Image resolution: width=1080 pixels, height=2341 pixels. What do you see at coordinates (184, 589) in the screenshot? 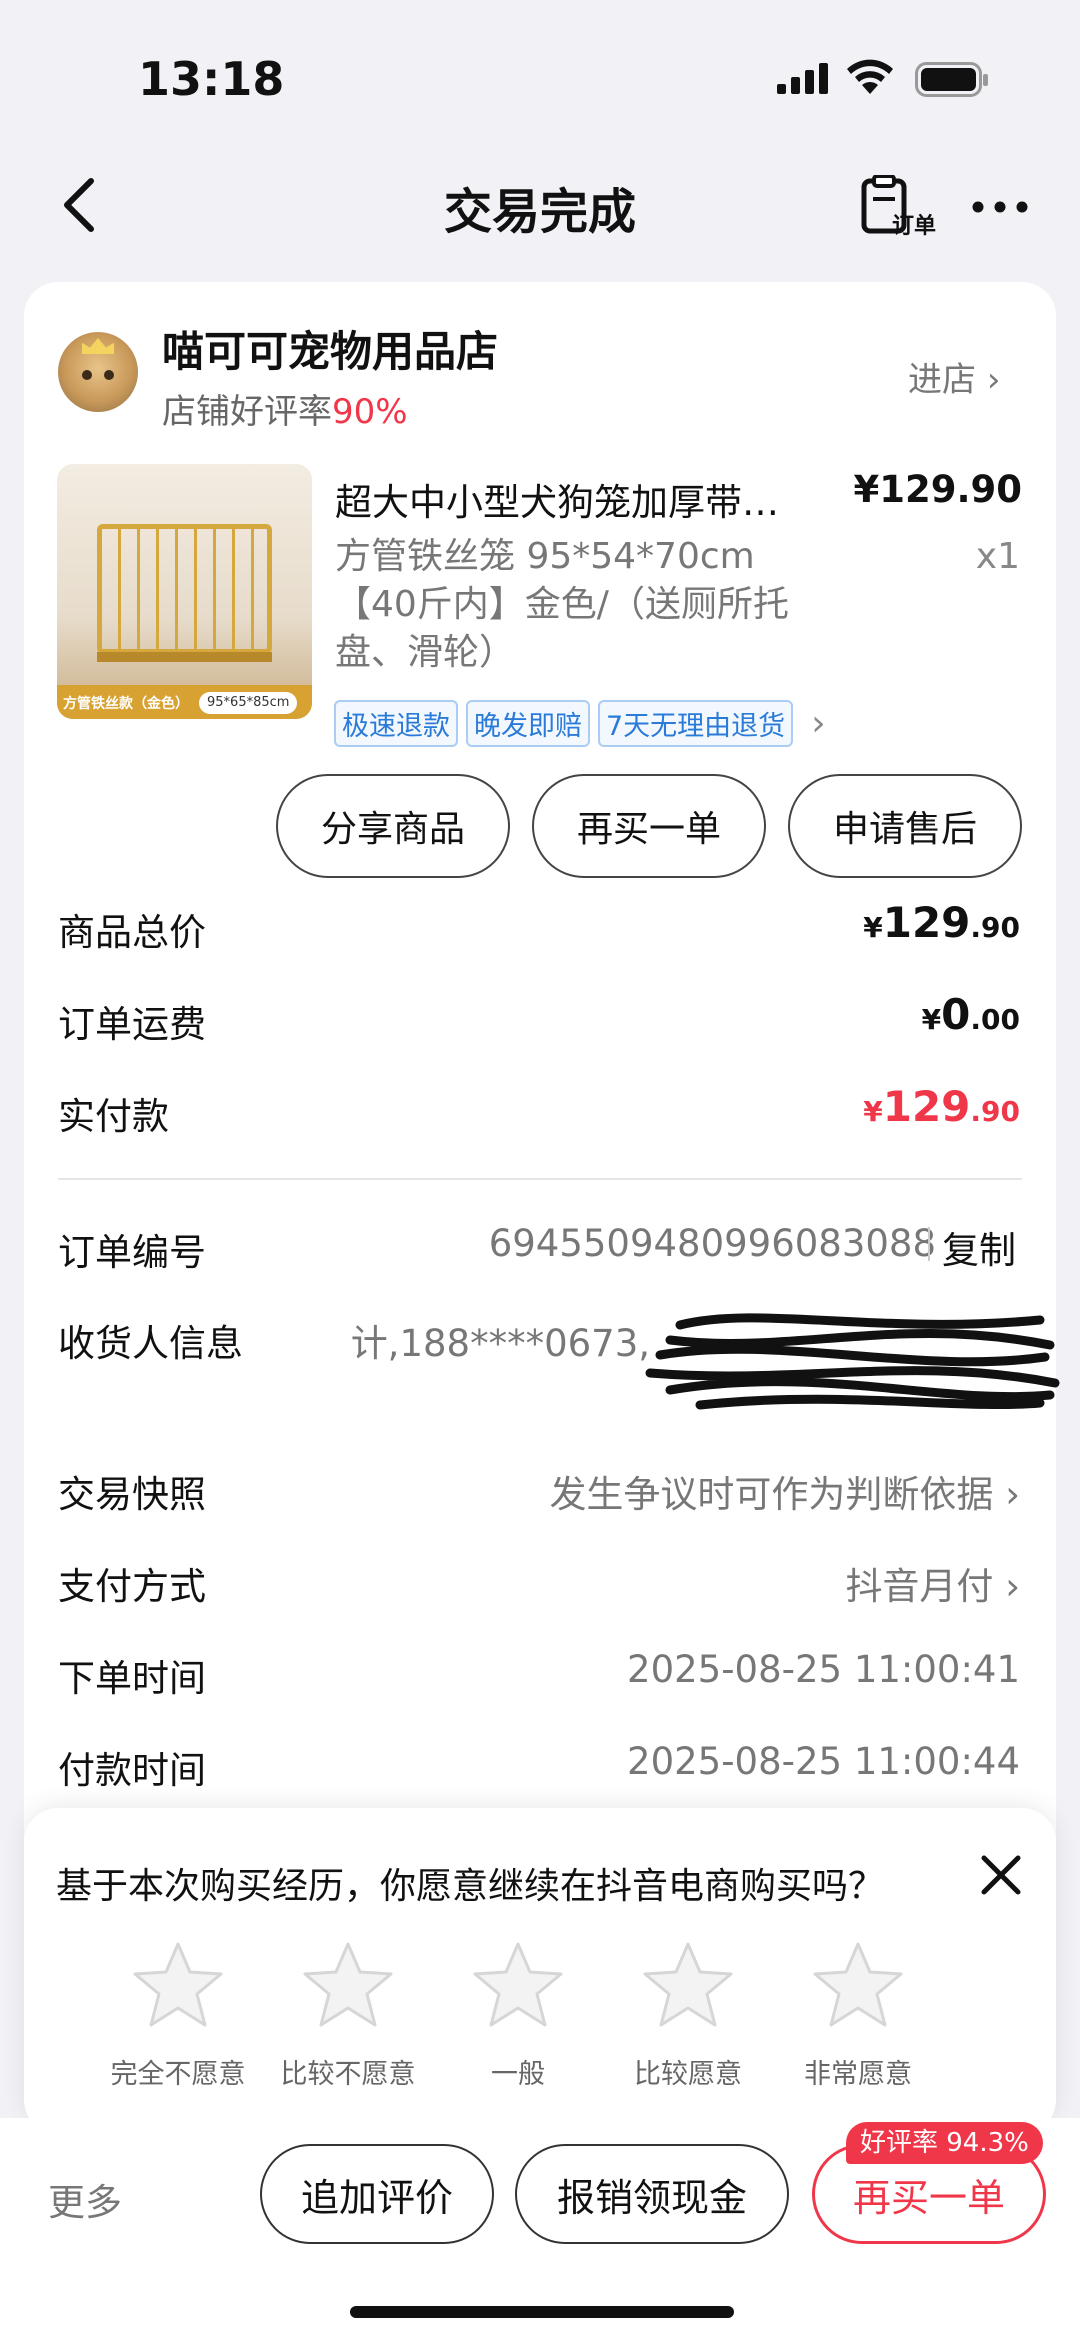
I see `cage-illustration` at bounding box center [184, 589].